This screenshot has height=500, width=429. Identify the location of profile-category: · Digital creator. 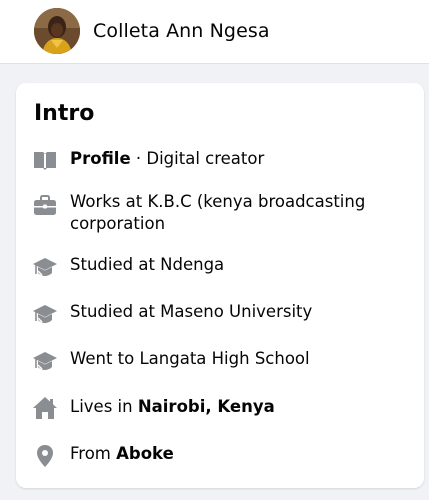
(197, 158).